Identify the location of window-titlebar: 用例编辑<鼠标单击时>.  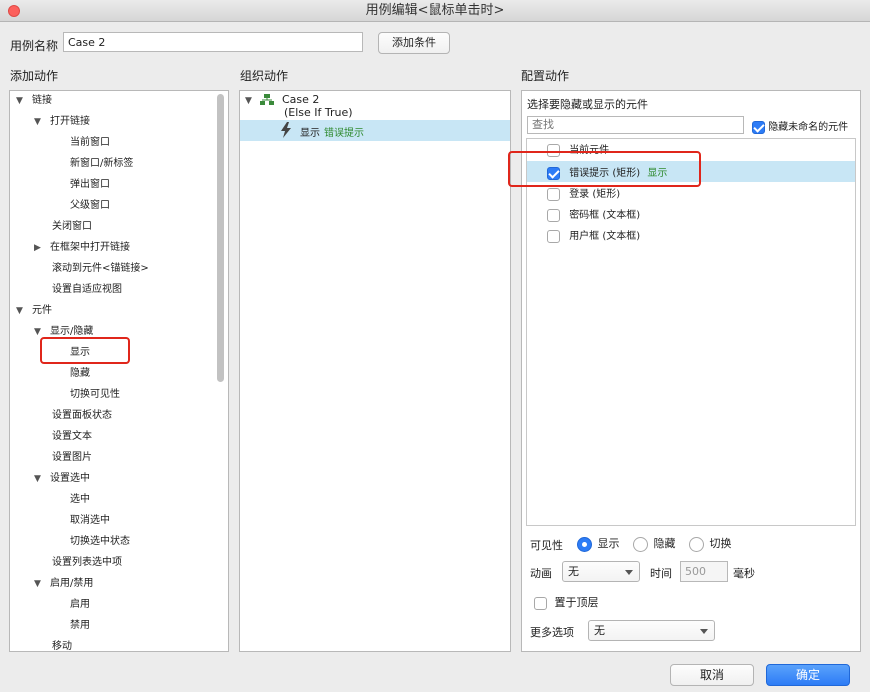
(435, 11).